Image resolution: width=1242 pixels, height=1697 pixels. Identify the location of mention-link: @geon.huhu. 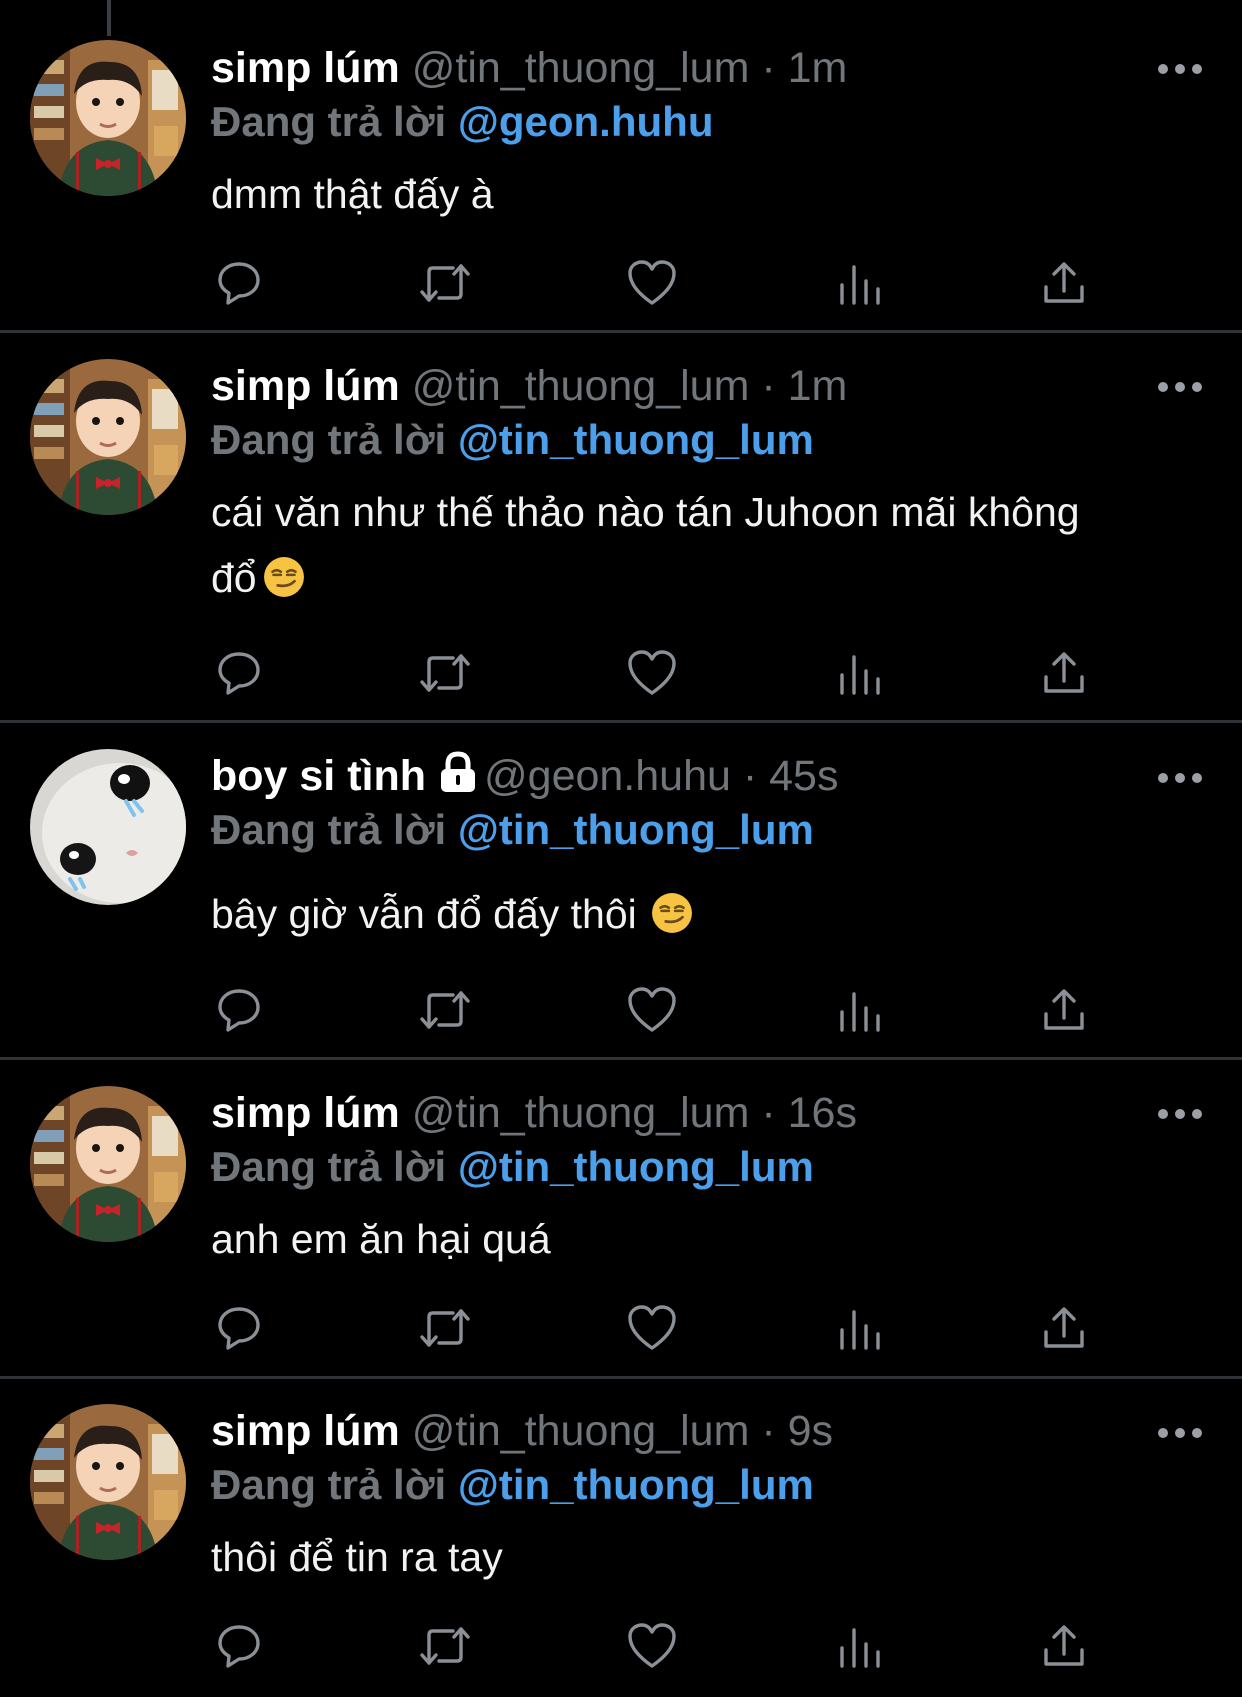
(586, 121).